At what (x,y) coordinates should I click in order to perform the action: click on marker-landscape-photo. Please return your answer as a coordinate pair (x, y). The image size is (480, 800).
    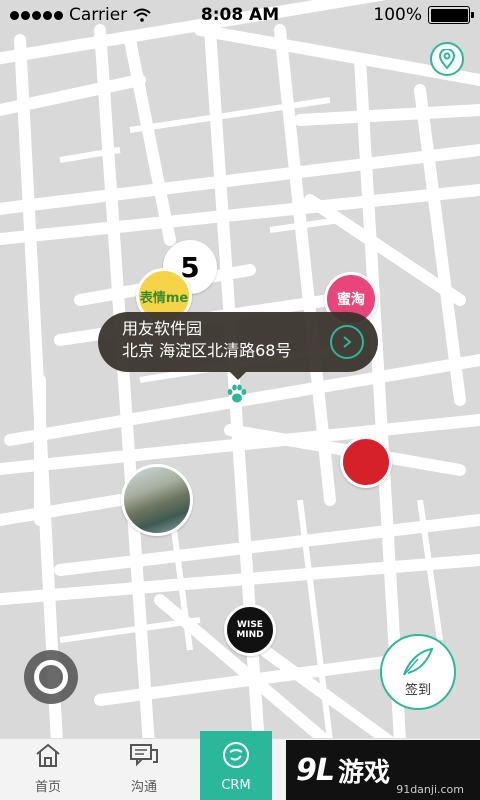
    Looking at the image, I should click on (157, 500).